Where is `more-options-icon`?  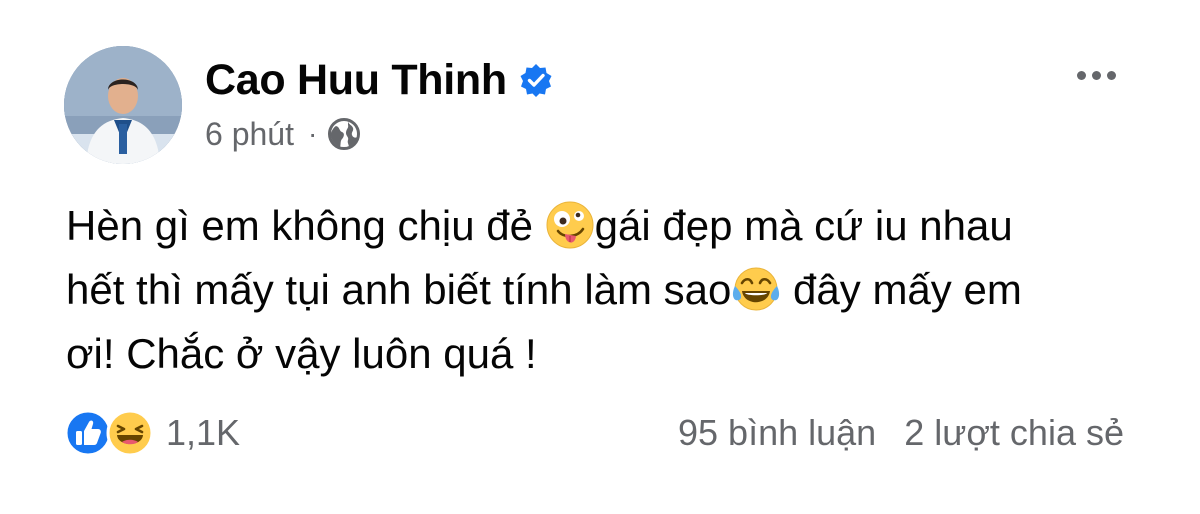
more-options-icon is located at coordinates (1096, 75).